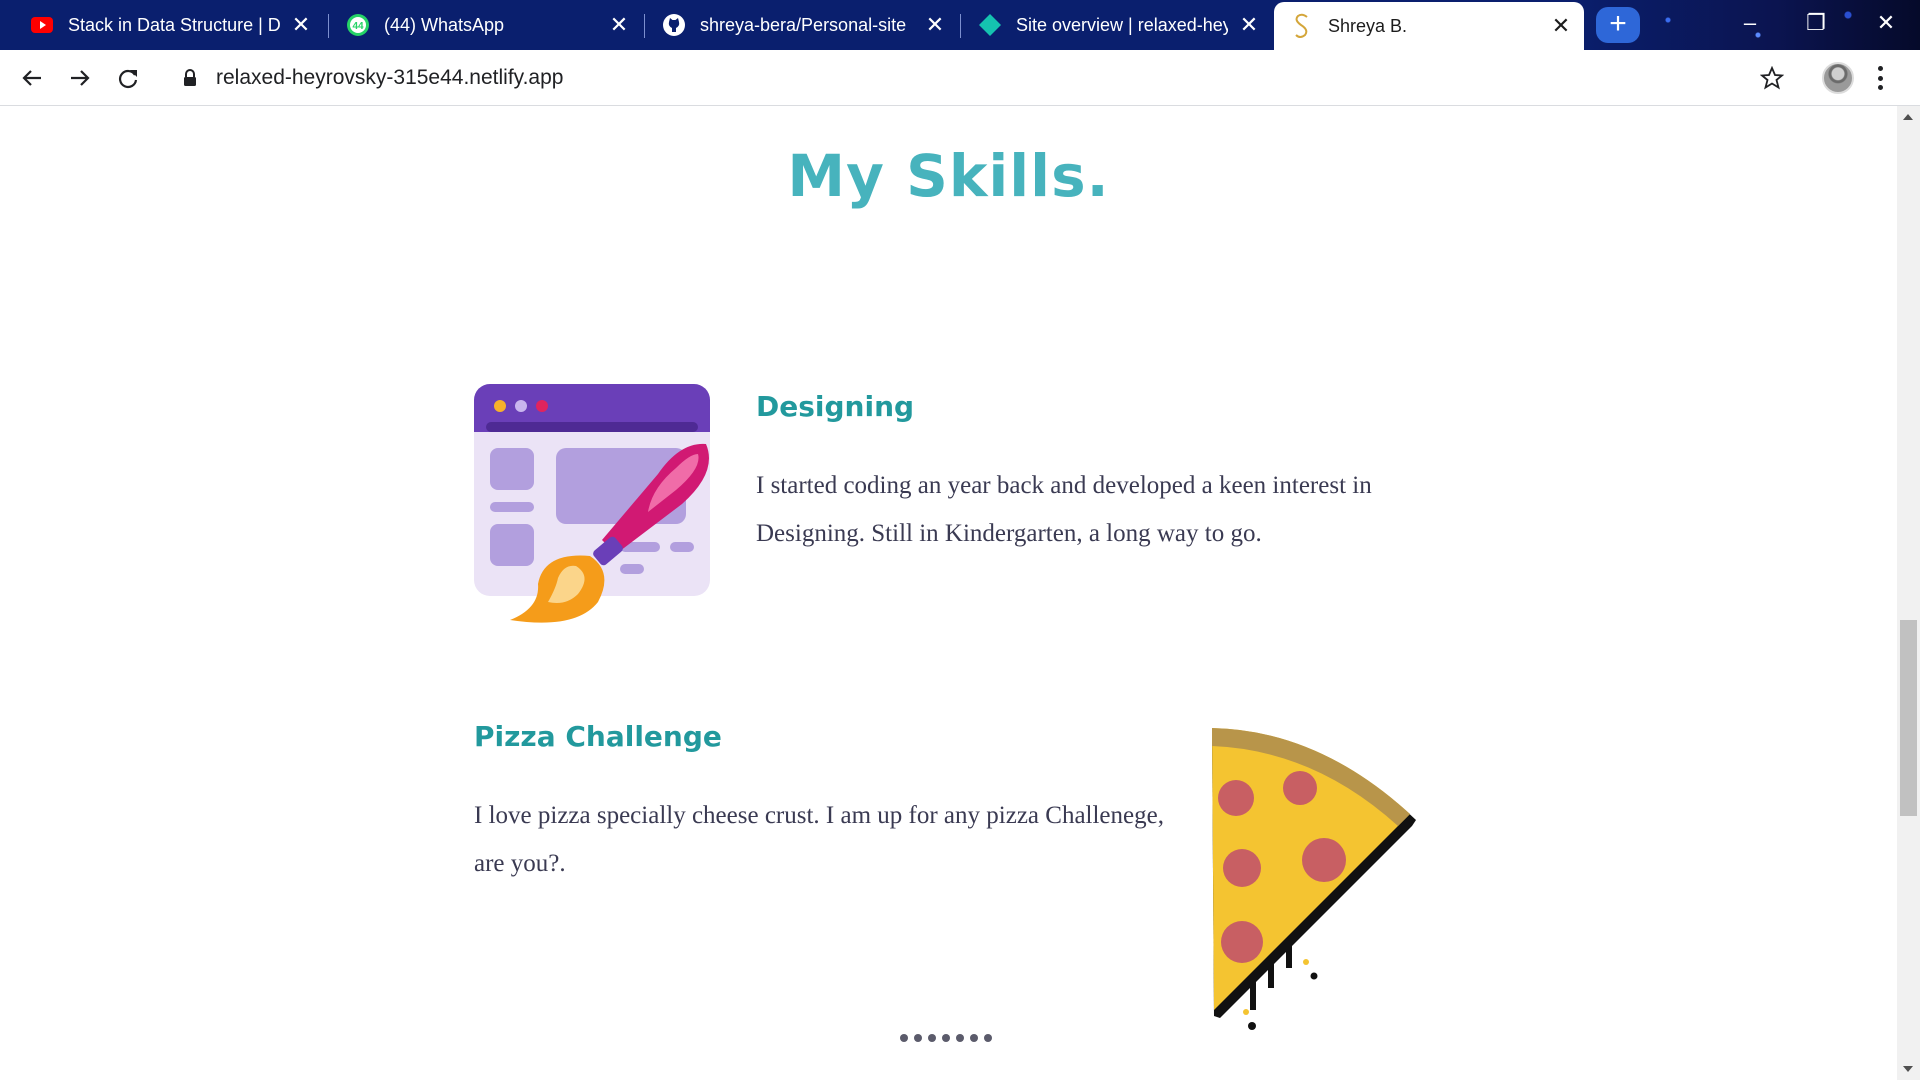 This screenshot has height=1080, width=1920. I want to click on skill-heading: Designing, so click(835, 406).